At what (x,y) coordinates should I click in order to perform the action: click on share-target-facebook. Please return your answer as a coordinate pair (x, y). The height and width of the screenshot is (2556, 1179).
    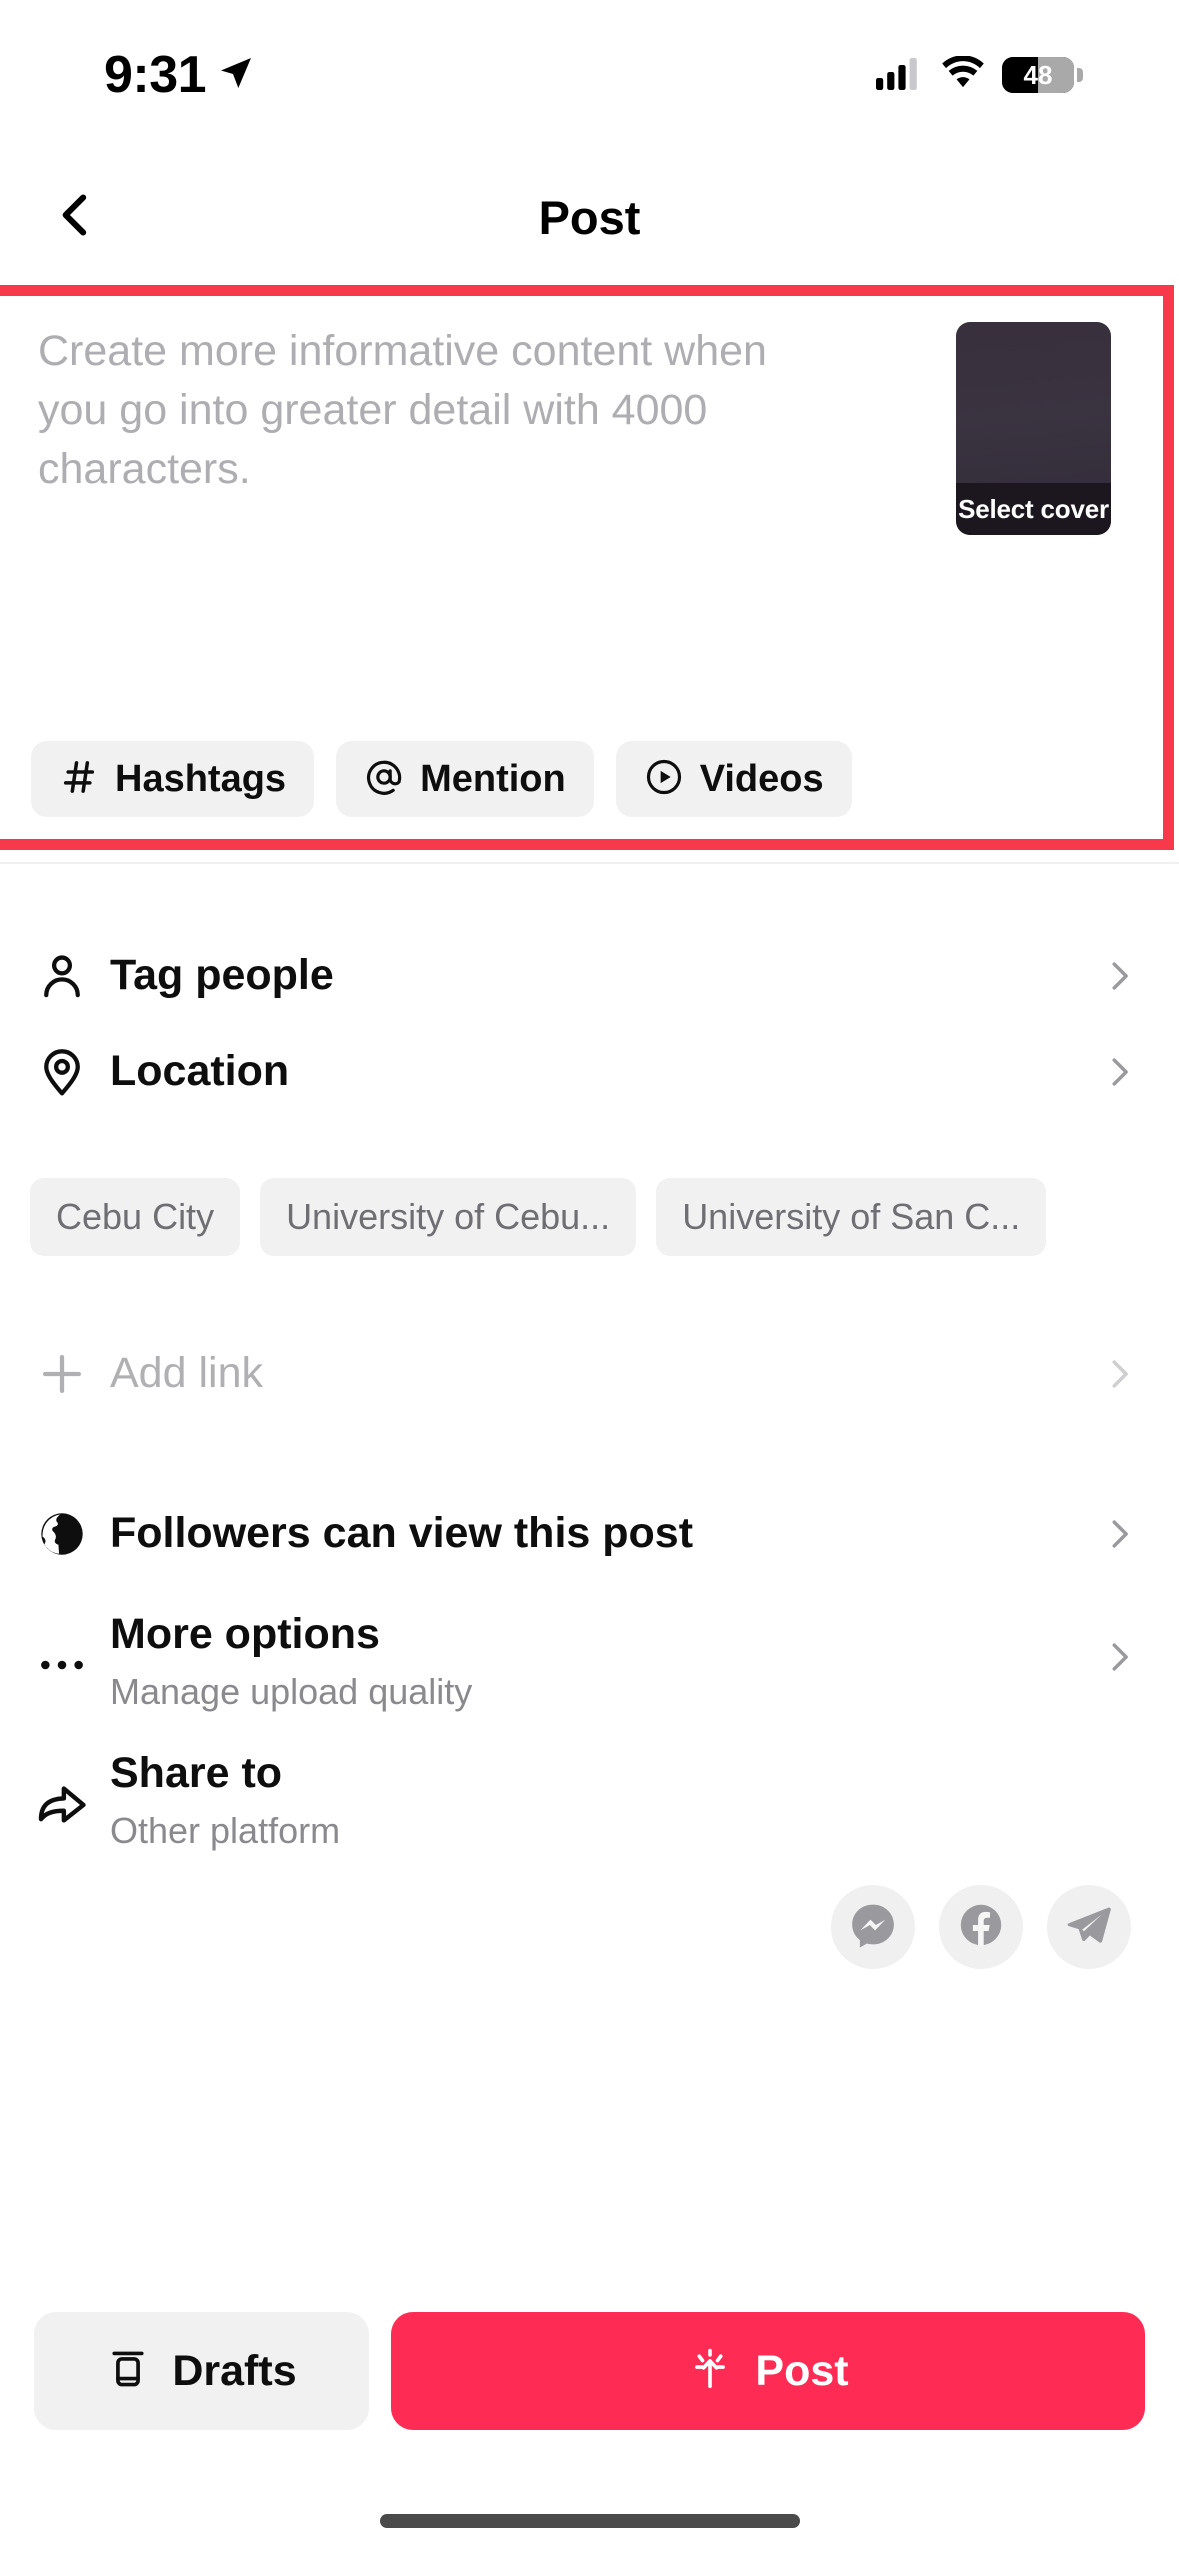
    Looking at the image, I should click on (981, 1927).